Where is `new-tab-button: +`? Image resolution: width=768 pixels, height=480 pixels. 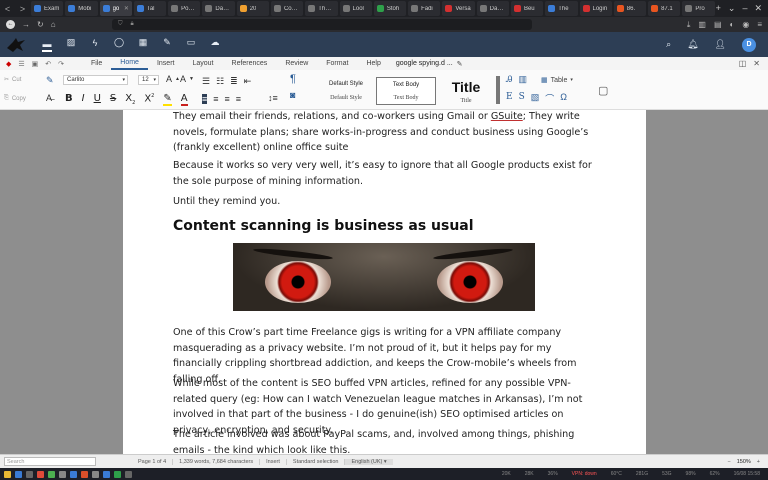
new-tab-button: + is located at coordinates (718, 8).